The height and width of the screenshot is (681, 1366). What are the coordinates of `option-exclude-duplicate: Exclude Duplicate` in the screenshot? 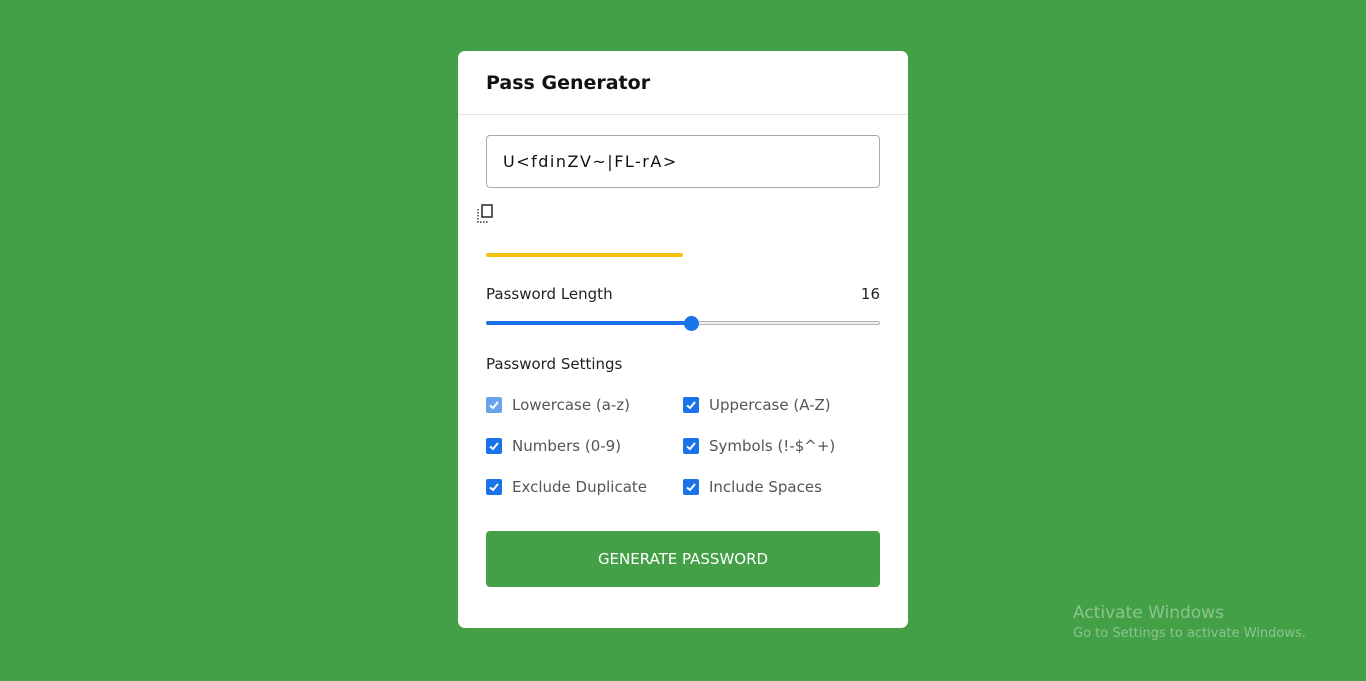 It's located at (584, 487).